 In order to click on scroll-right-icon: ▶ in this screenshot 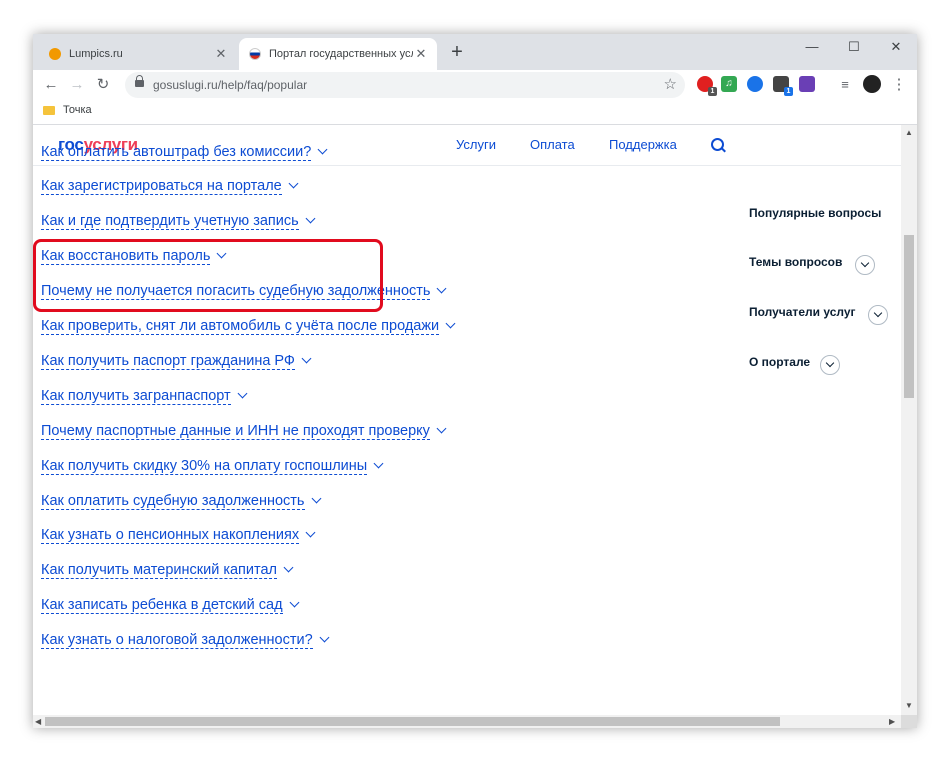, I will do `click(892, 721)`.